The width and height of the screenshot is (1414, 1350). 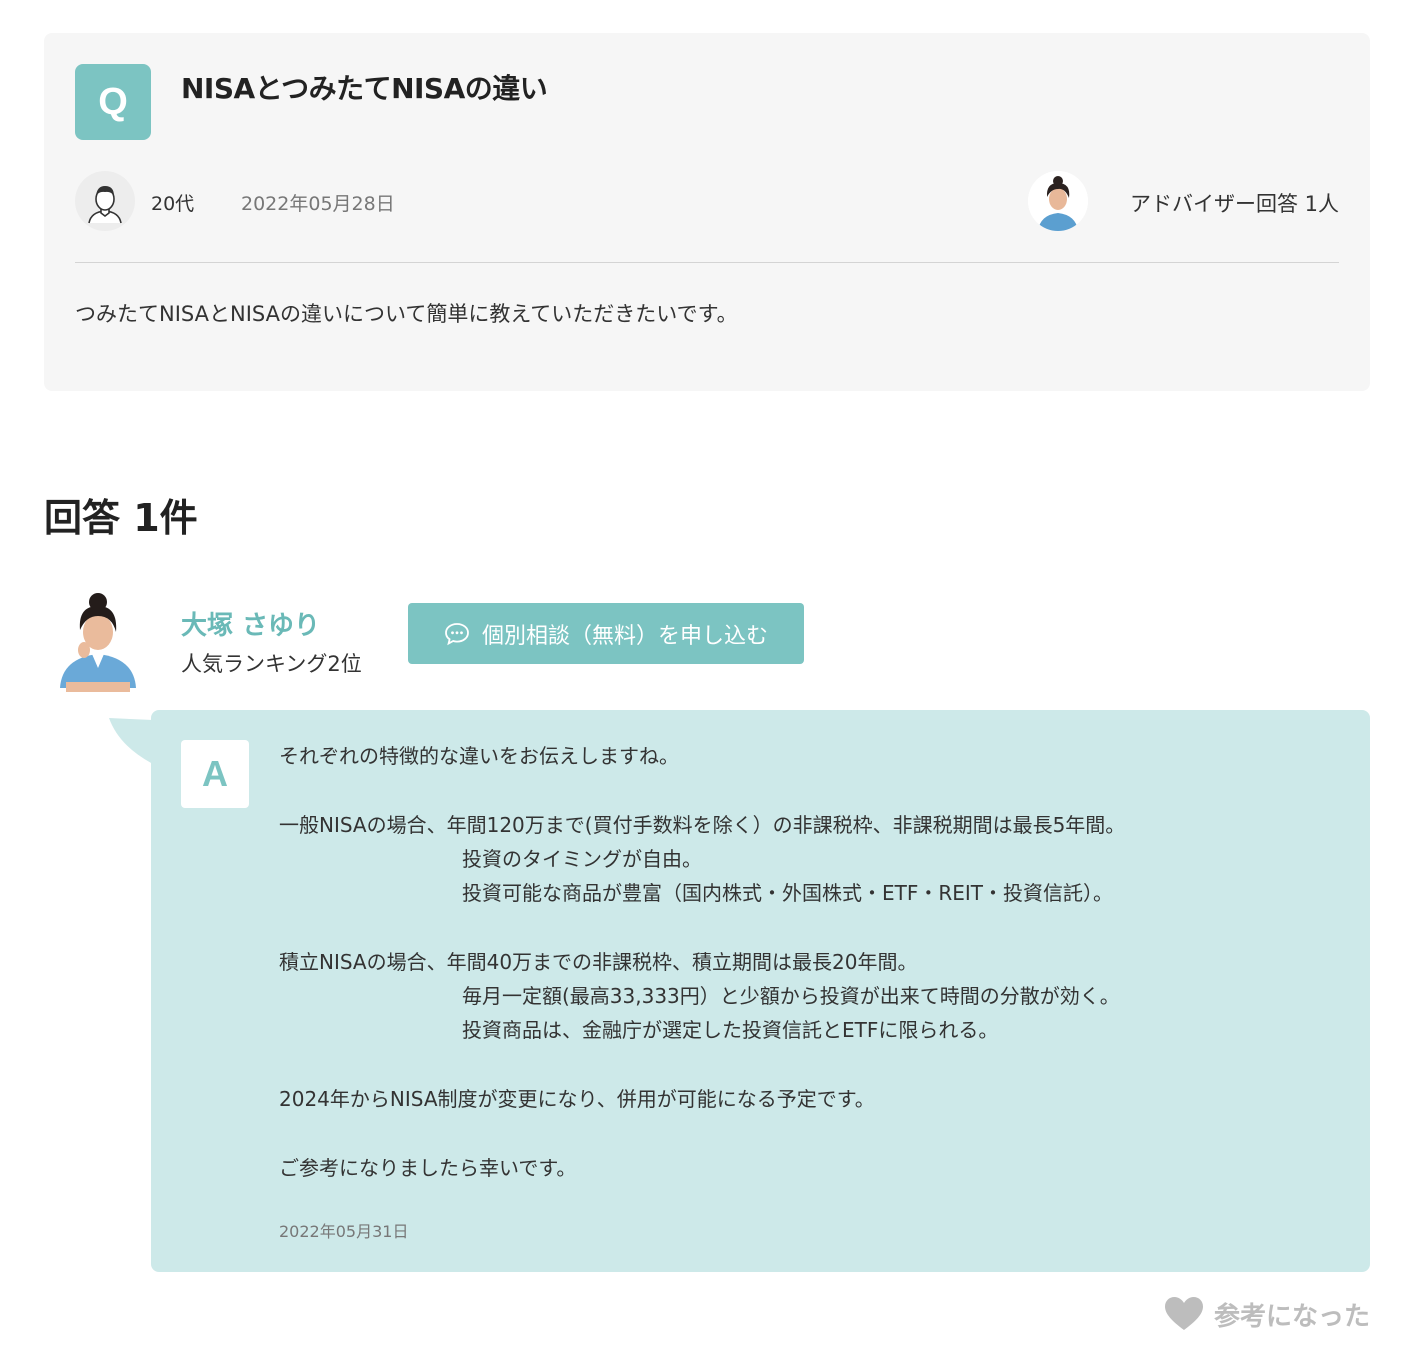 I want to click on answer-line: 投資のタイミングが自由。, so click(x=582, y=858).